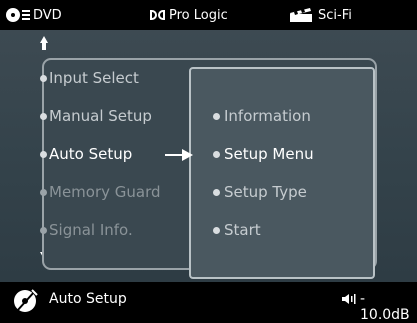  I want to click on menu-item-manual-setup: Manual Setup, so click(96, 116).